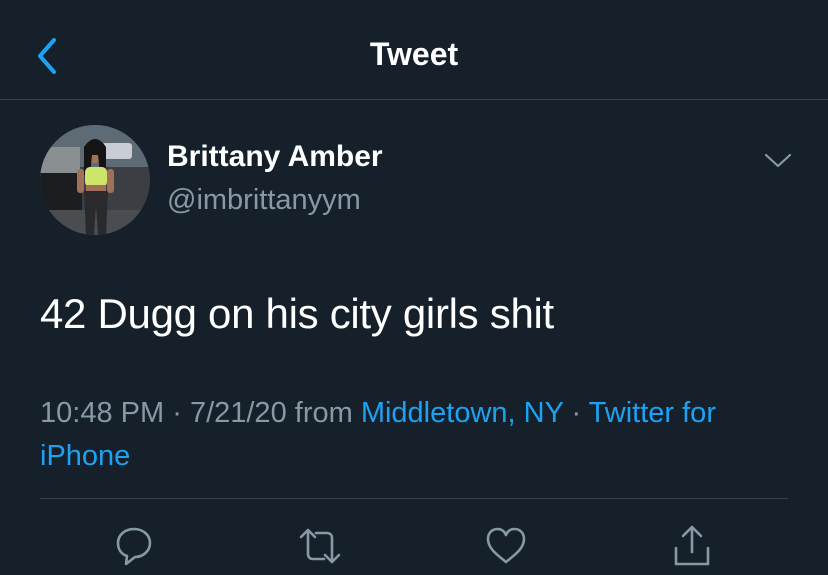  What do you see at coordinates (264, 200) in the screenshot?
I see `author-handle: @imbrittanyym` at bounding box center [264, 200].